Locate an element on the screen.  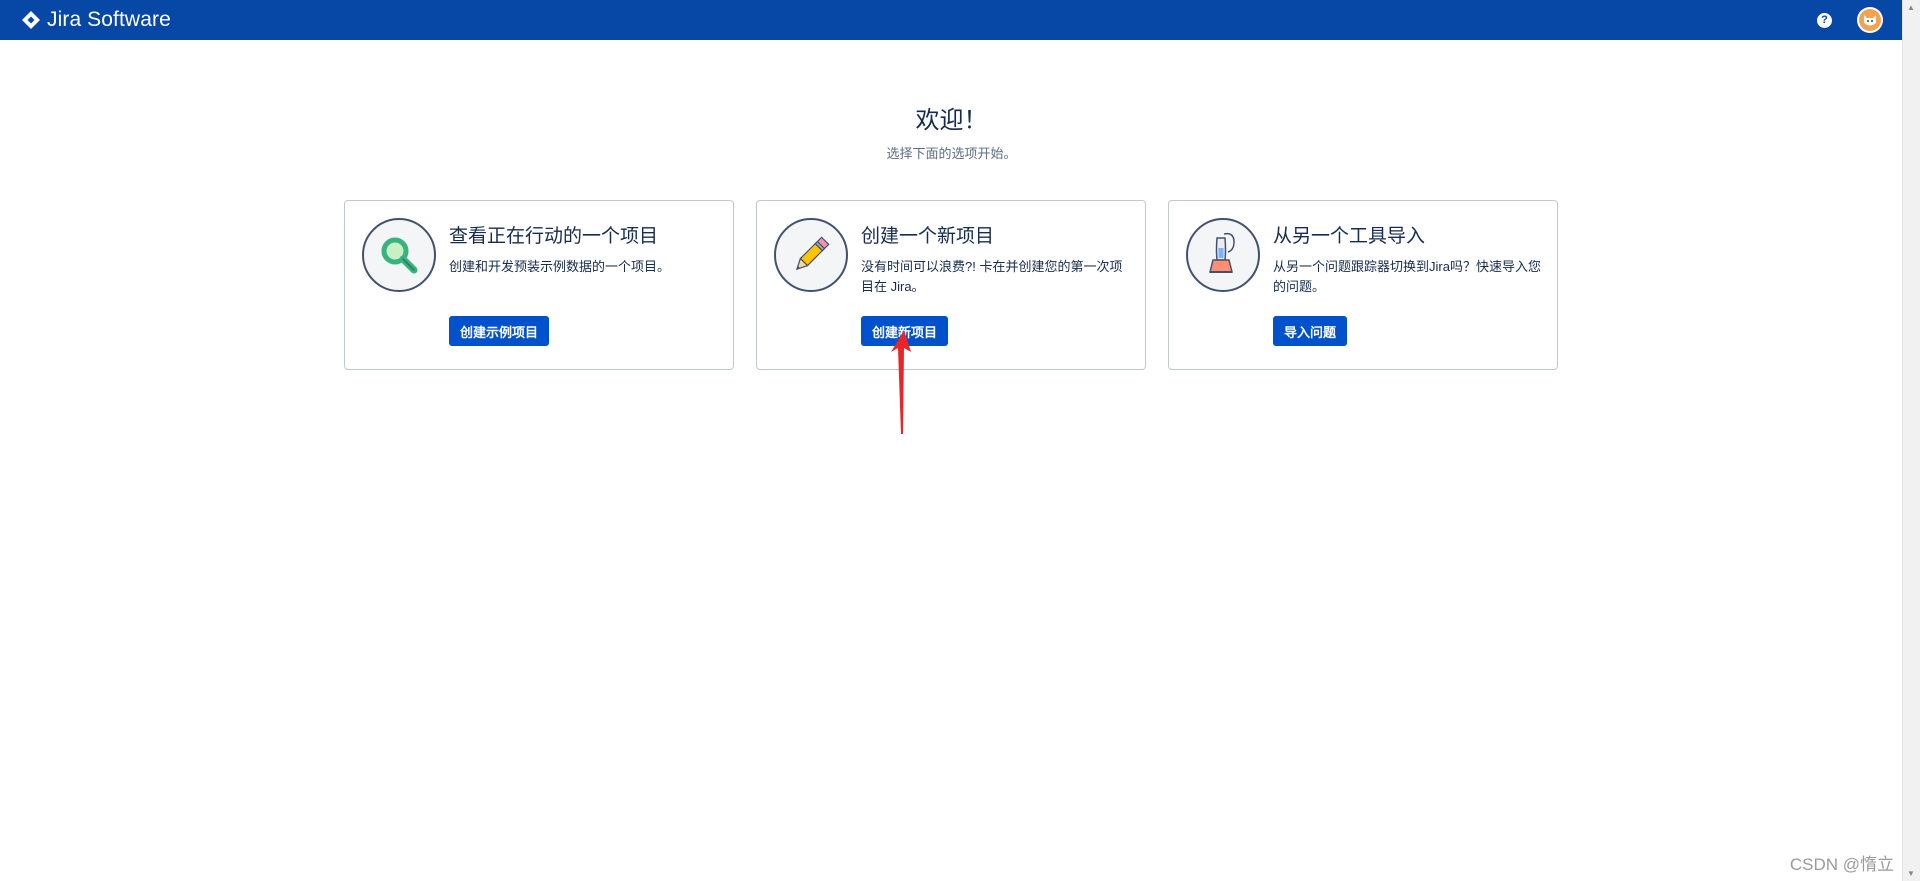
import-issues-button: 导入问题 is located at coordinates (1310, 331).